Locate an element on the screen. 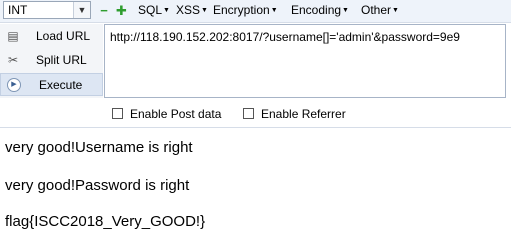  encoding-menu-label: Encoding is located at coordinates (316, 10).